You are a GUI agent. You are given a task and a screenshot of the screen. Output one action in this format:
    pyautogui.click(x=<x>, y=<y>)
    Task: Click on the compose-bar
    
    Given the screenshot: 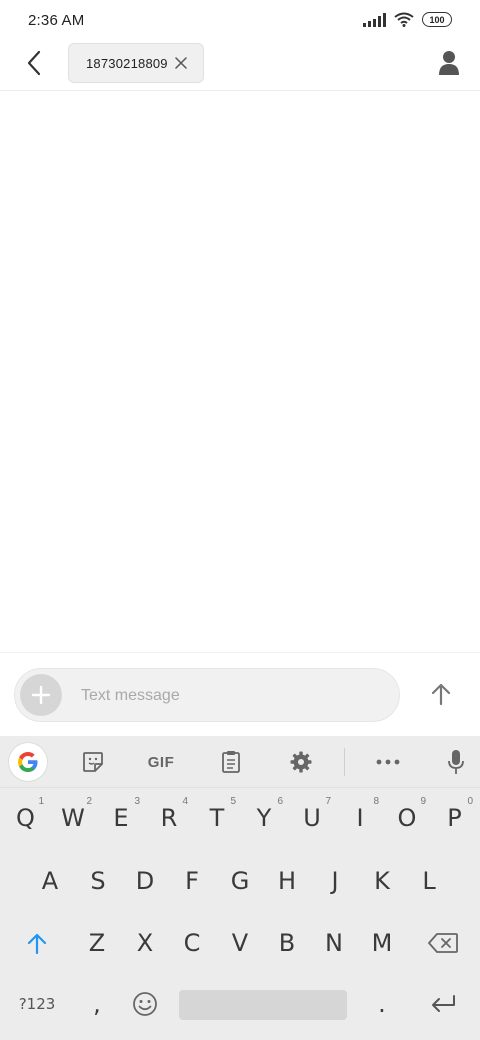 What is the action you would take?
    pyautogui.click(x=240, y=694)
    